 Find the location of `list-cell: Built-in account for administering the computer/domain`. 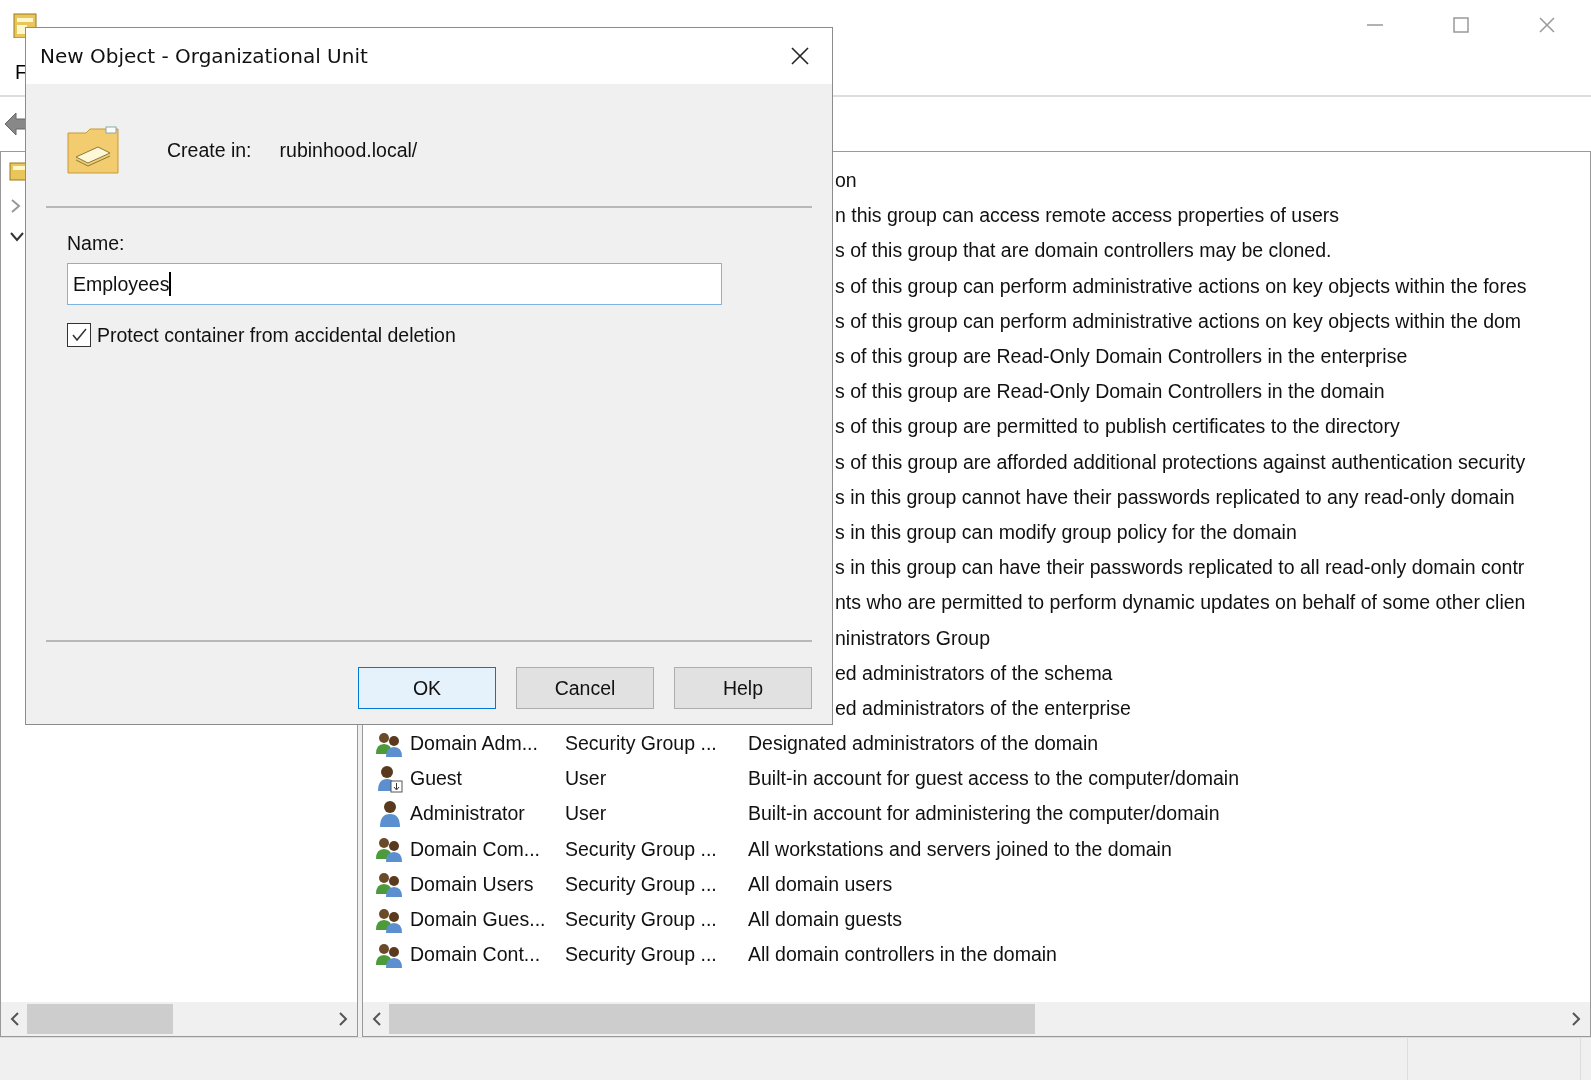

list-cell: Built-in account for administering the computer/domain is located at coordinates (984, 814).